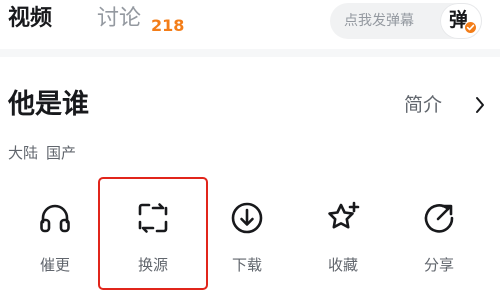 Image resolution: width=500 pixels, height=299 pixels. I want to click on video-title: 他是谁, so click(48, 104).